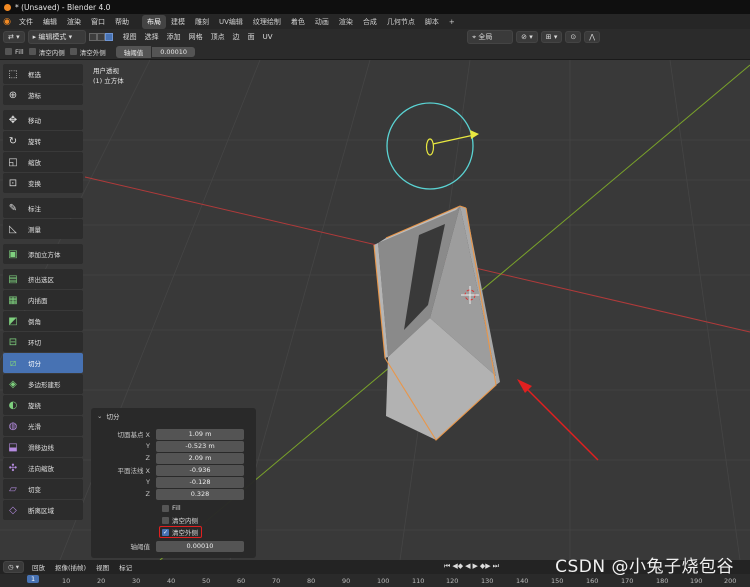 The image size is (750, 587). What do you see at coordinates (432, 22) in the screenshot?
I see `tab-scripting: 脚本` at bounding box center [432, 22].